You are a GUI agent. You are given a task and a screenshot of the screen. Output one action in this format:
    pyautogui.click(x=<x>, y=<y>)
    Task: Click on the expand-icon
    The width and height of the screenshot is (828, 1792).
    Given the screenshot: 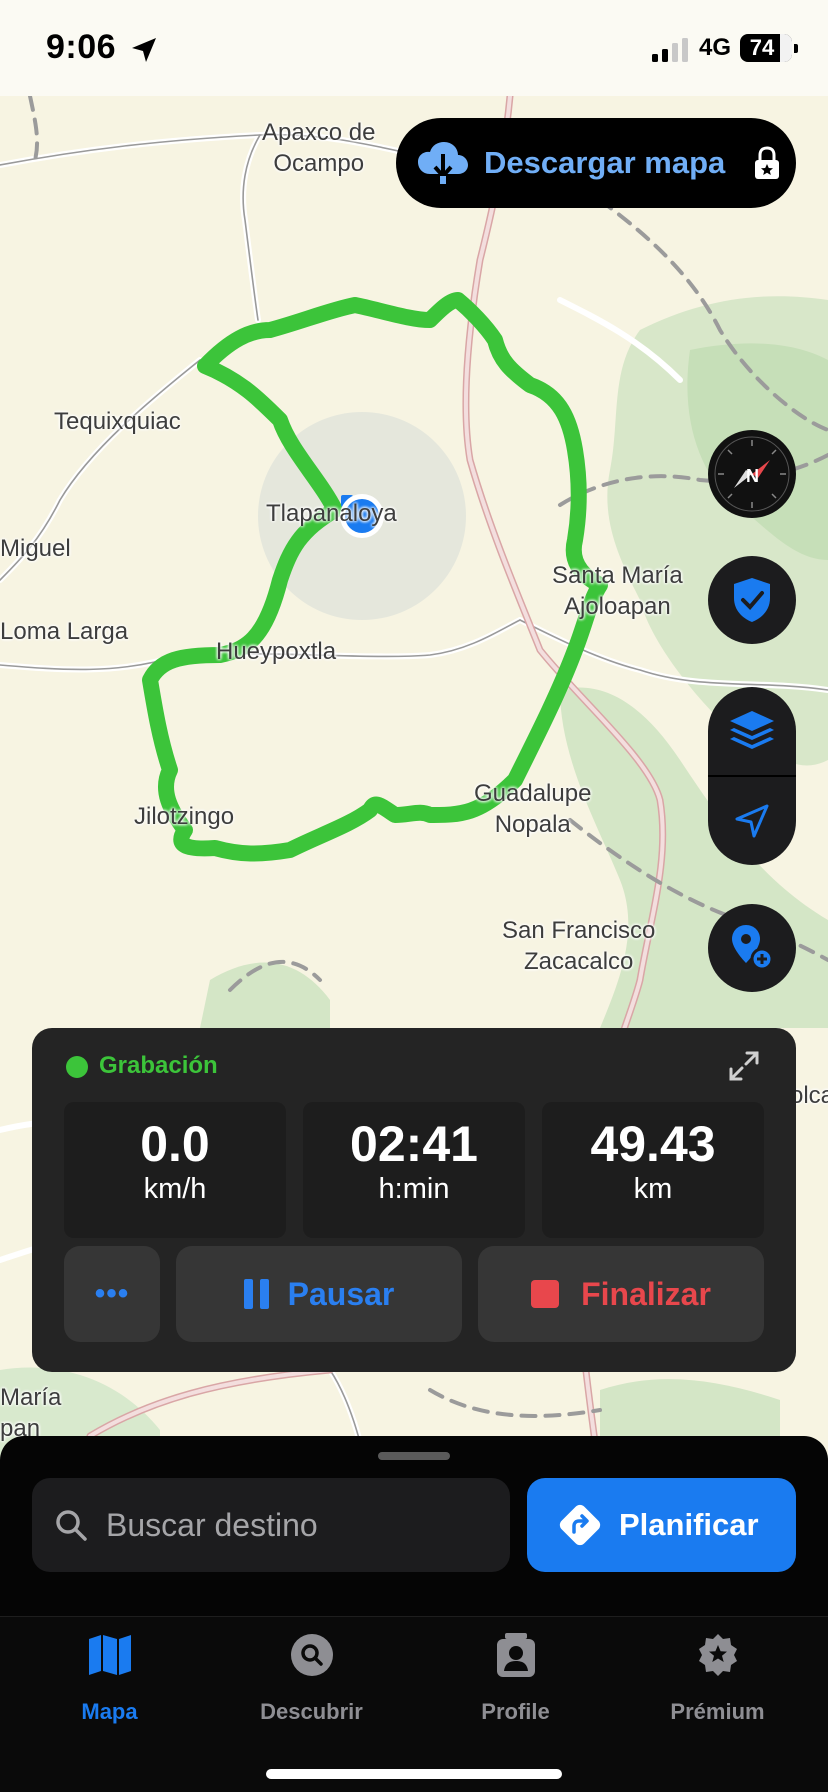 What is the action you would take?
    pyautogui.click(x=744, y=1066)
    